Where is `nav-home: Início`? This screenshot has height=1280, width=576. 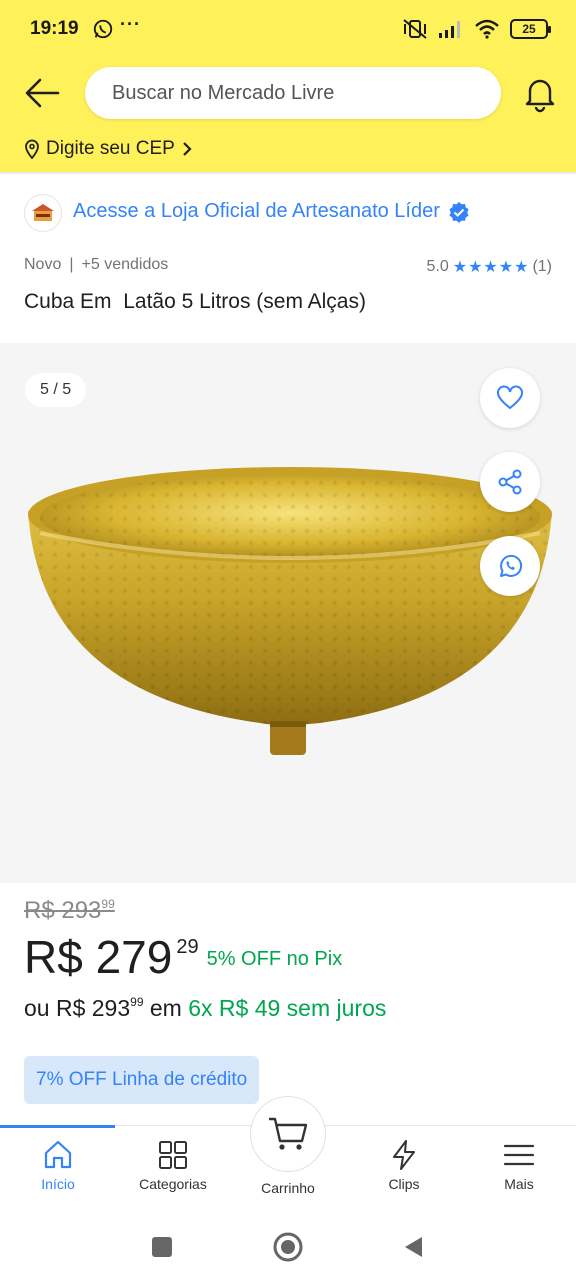 nav-home: Início is located at coordinates (58, 1165).